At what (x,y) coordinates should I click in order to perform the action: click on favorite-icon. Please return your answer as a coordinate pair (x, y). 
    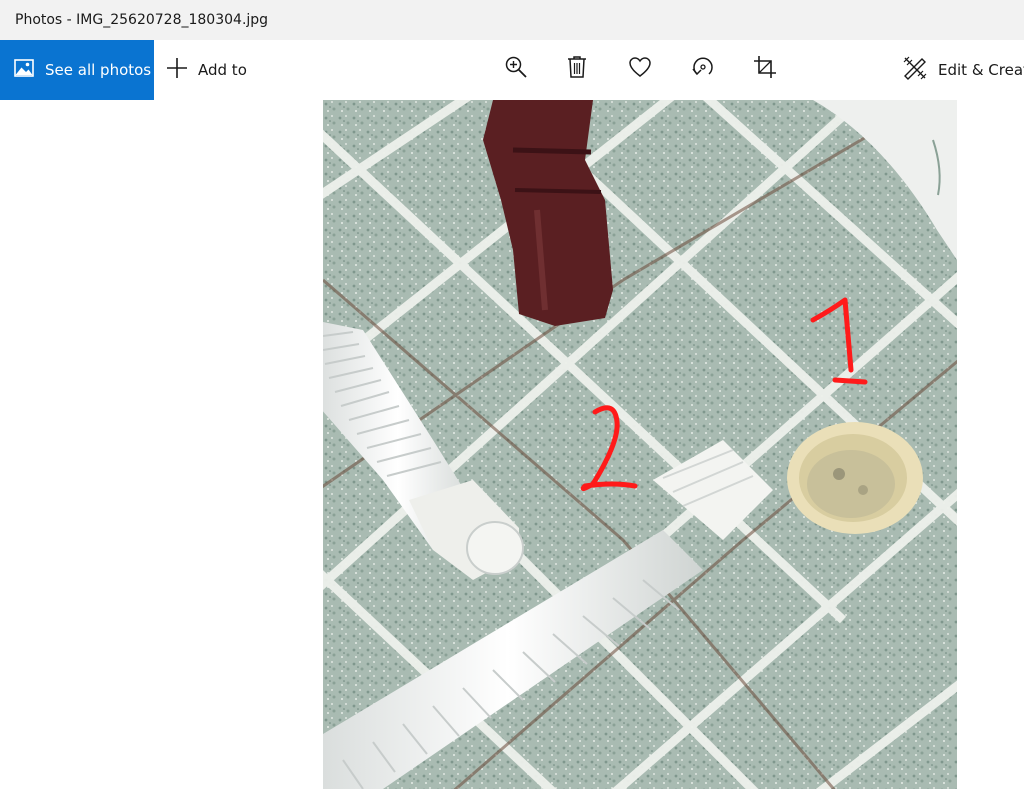
    Looking at the image, I should click on (640, 69).